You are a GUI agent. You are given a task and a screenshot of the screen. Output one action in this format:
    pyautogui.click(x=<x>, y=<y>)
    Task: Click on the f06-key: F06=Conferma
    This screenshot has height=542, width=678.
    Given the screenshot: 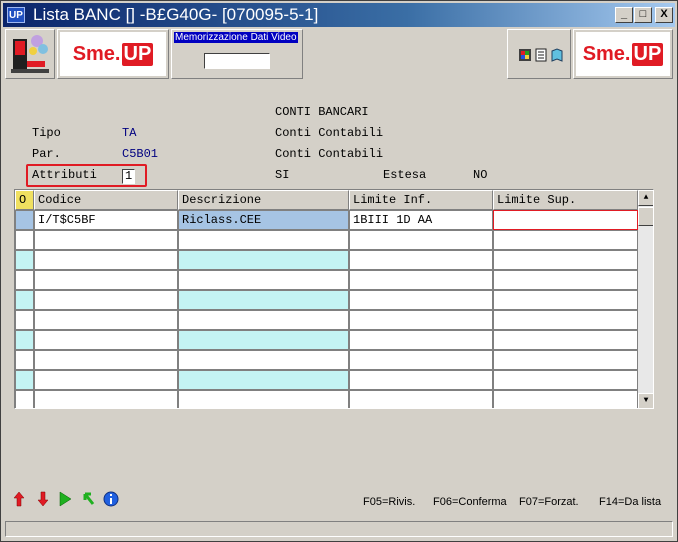 What is the action you would take?
    pyautogui.click(x=470, y=502)
    